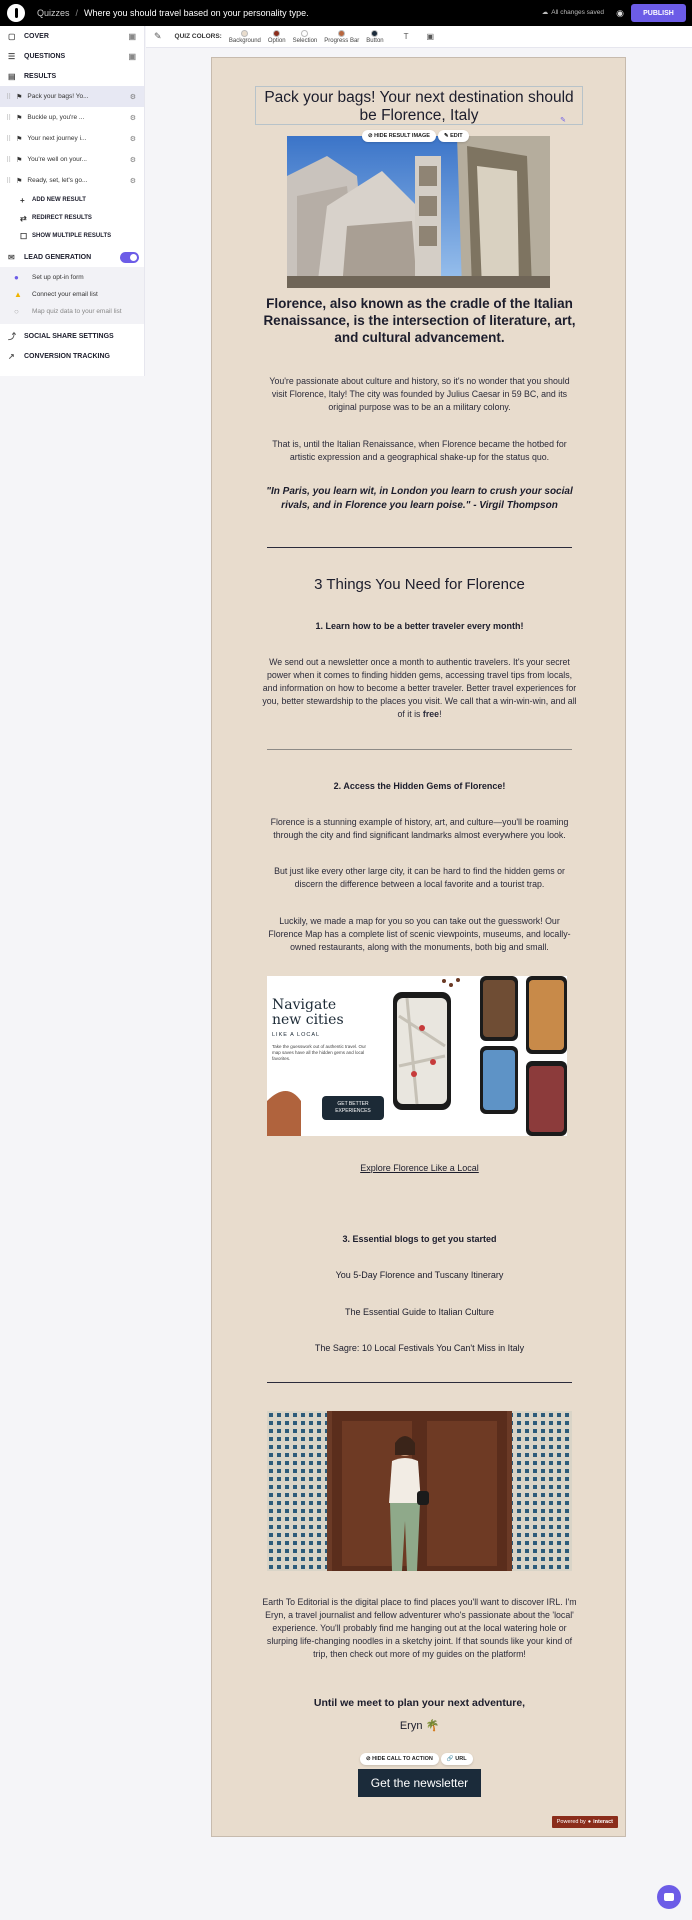  What do you see at coordinates (419, 1725) in the screenshot?
I see `signature-text: Eryn 🌴` at bounding box center [419, 1725].